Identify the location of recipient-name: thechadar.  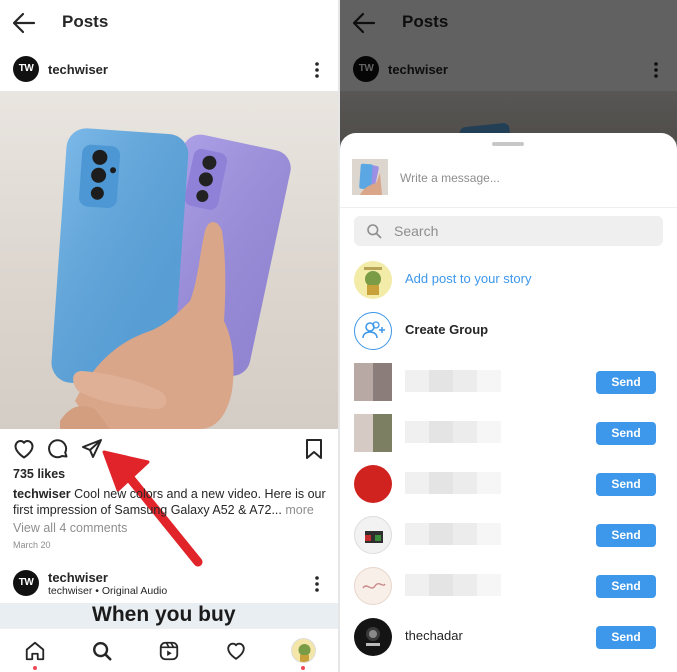
(434, 635).